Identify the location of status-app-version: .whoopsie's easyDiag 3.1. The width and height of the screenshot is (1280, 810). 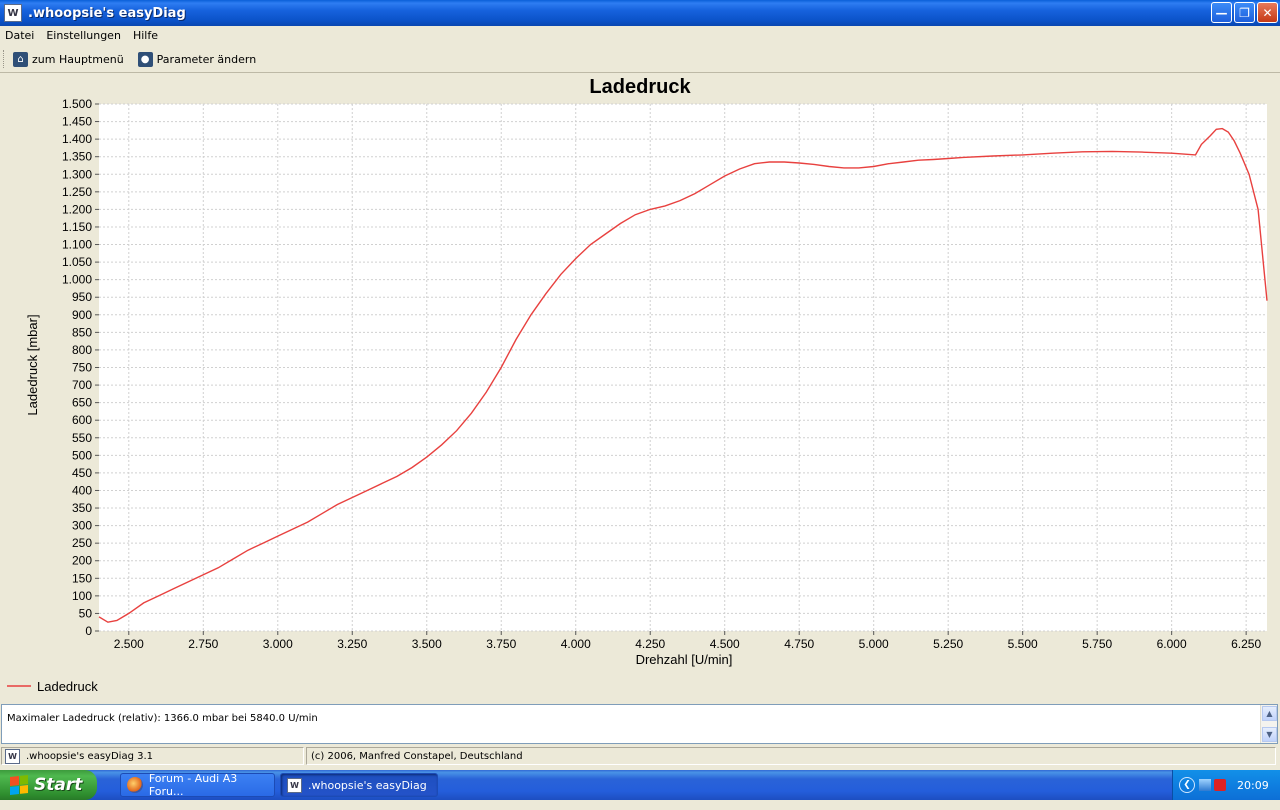
(90, 756).